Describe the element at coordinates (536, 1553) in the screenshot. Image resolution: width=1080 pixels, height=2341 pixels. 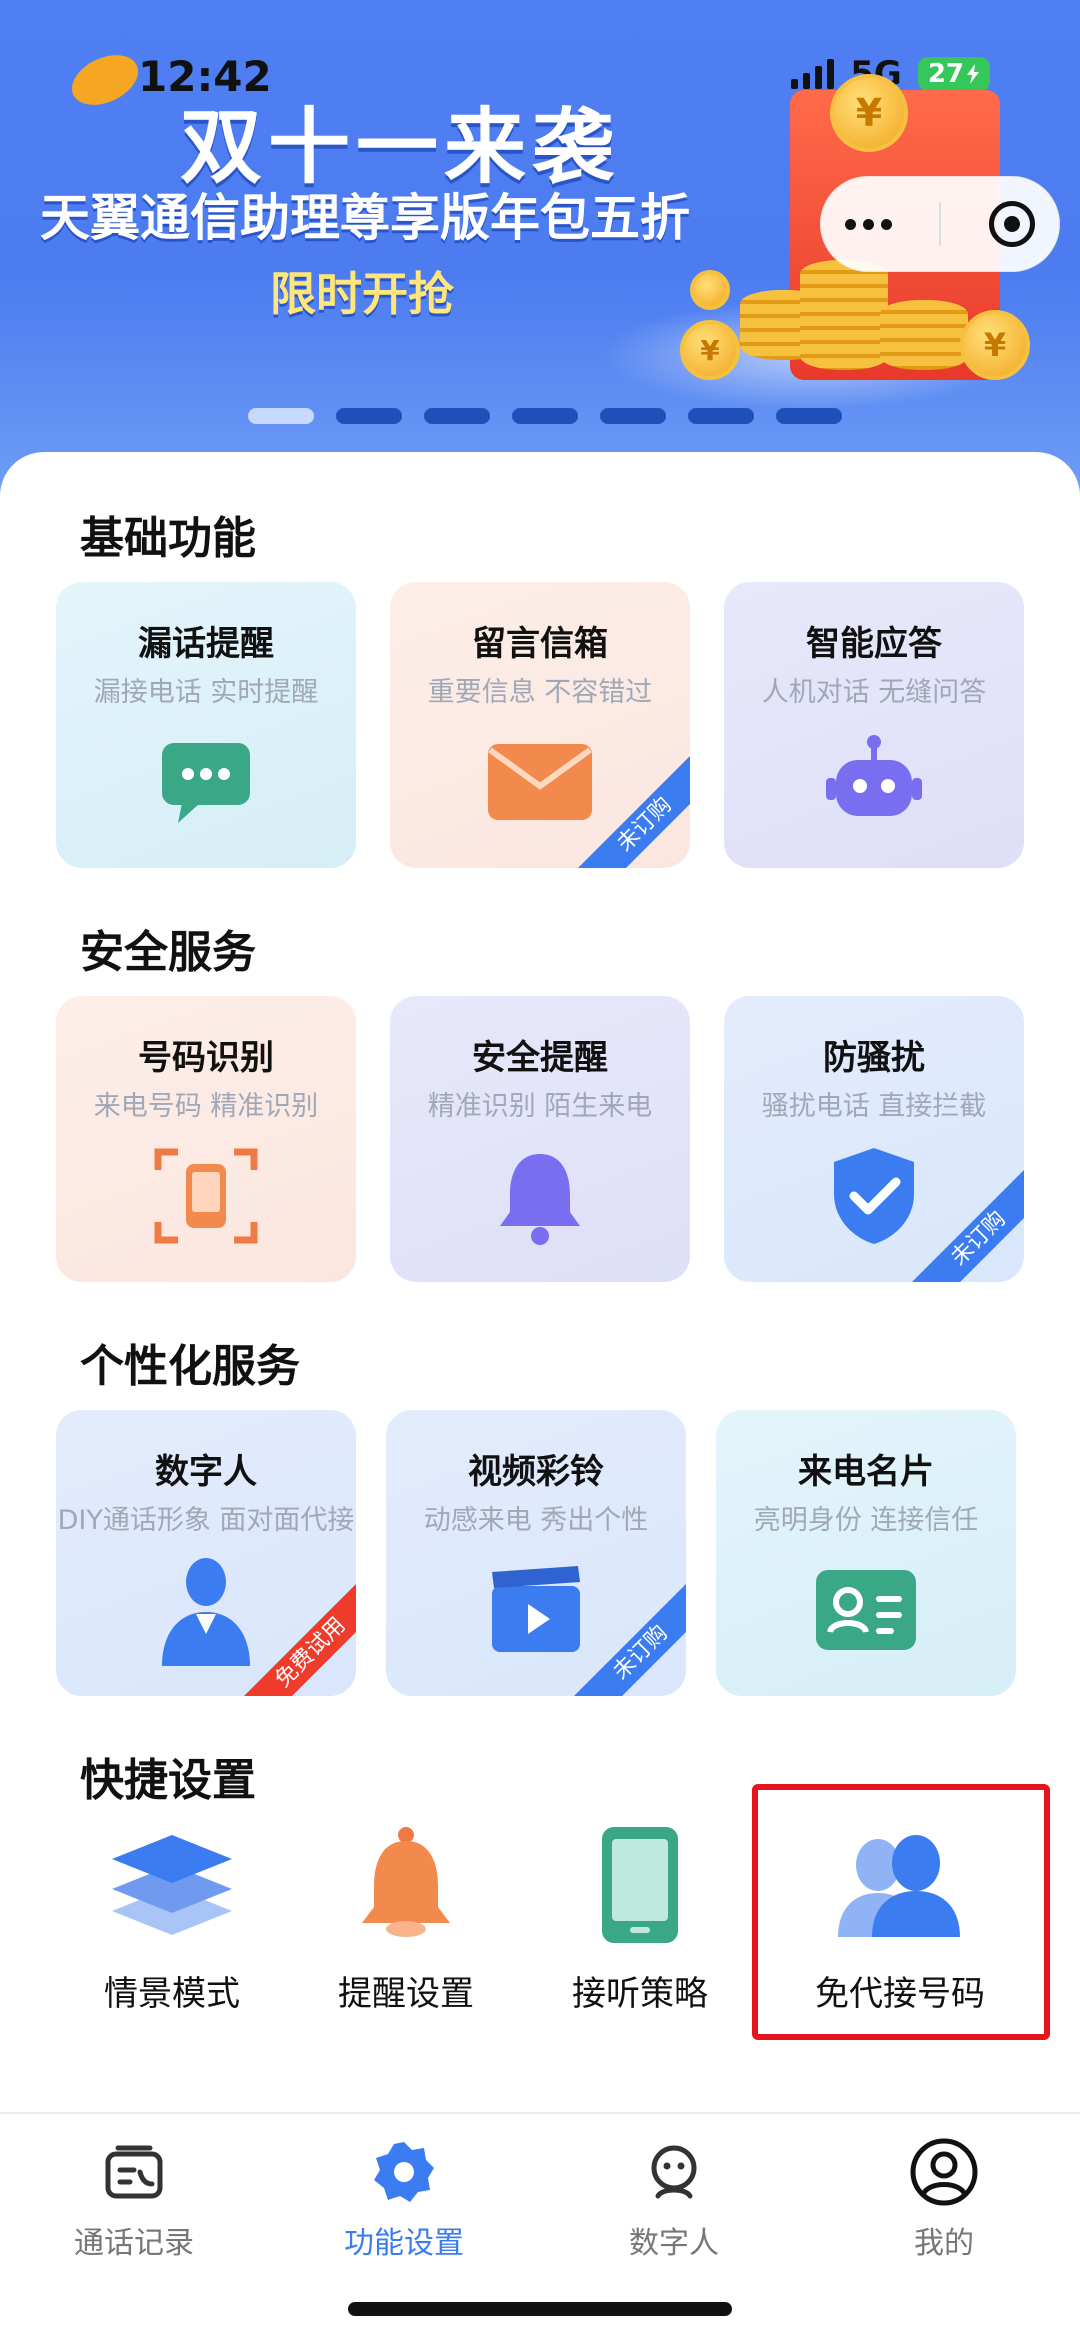
I see `card-video-ringtone: 视频彩铃 动感来电 秀出个性 未订购` at that location.